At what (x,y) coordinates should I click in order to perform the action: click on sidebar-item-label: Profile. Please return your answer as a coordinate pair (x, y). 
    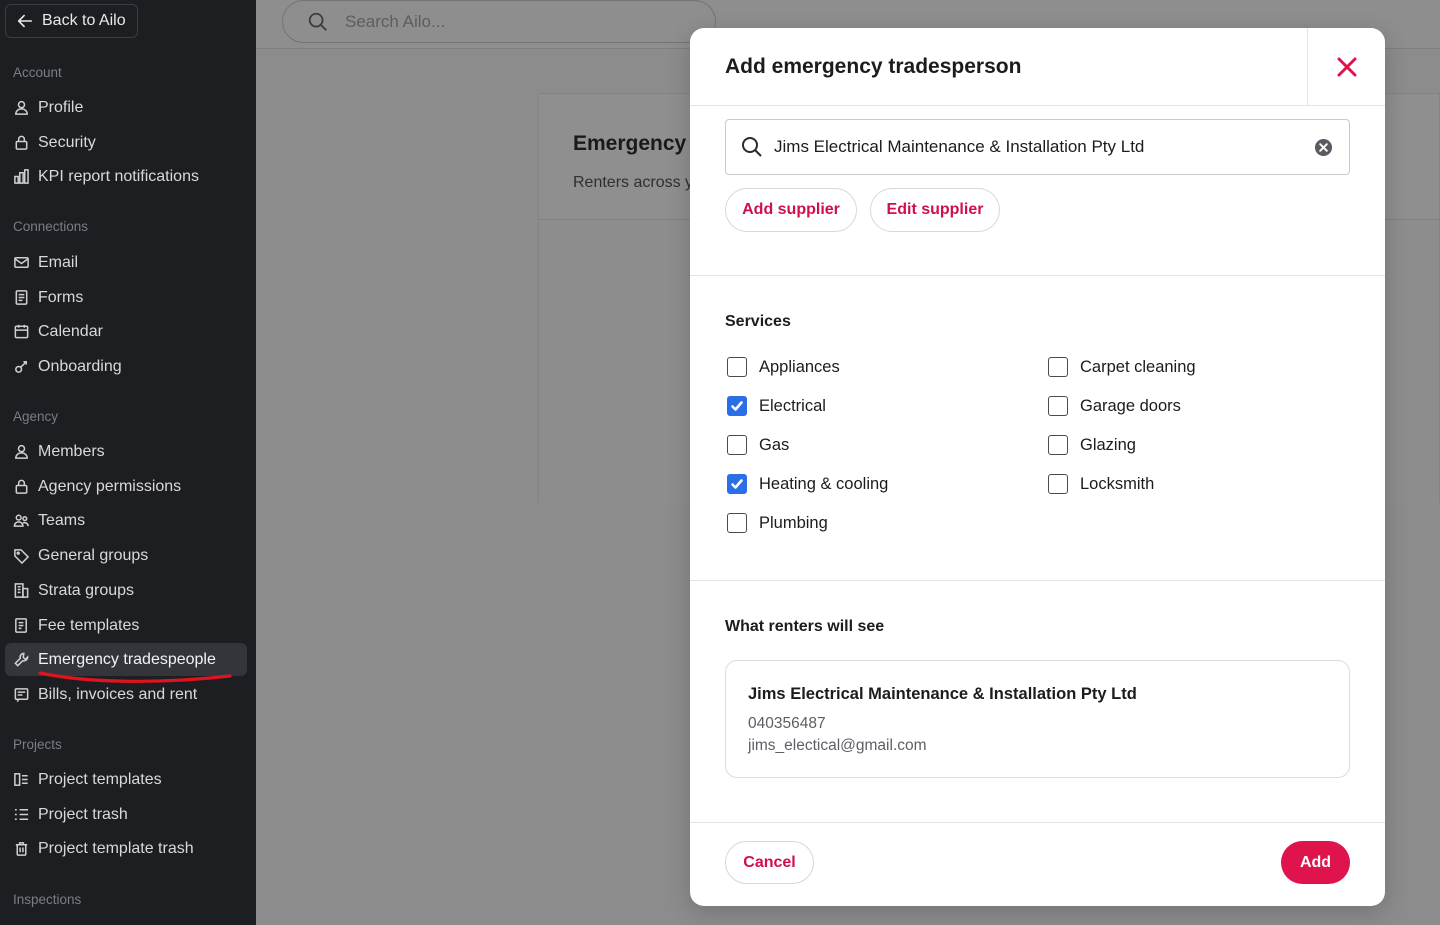
    Looking at the image, I should click on (61, 107).